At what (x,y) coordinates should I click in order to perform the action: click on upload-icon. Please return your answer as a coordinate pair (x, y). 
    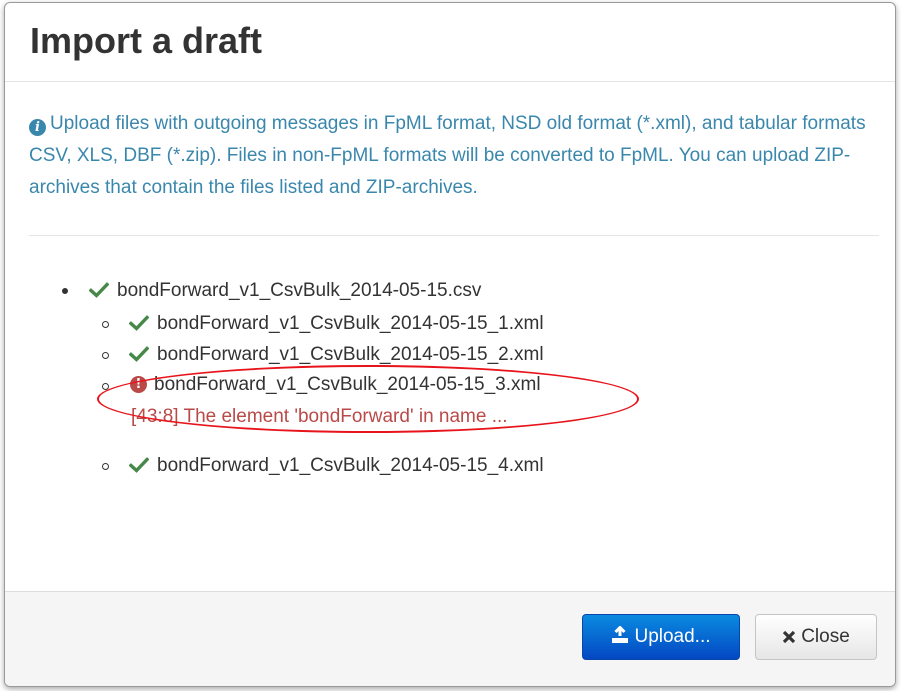
    Looking at the image, I should click on (620, 634).